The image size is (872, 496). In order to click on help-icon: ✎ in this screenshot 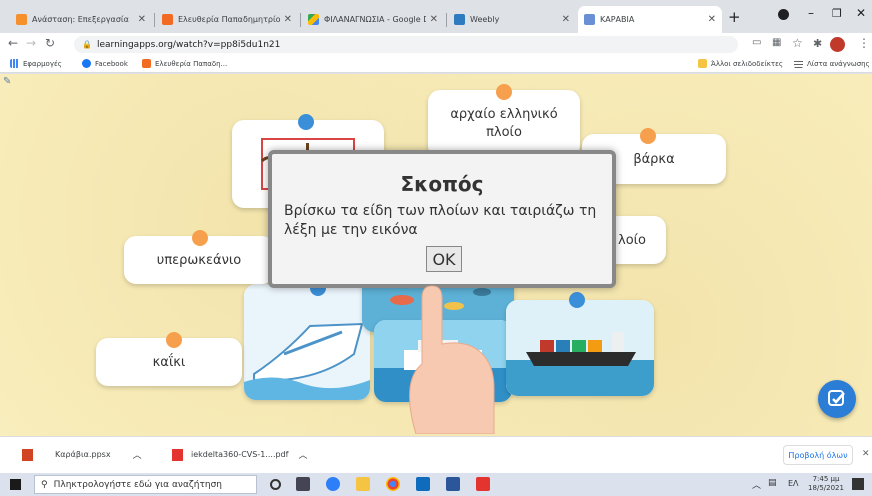, I will do `click(9, 82)`.